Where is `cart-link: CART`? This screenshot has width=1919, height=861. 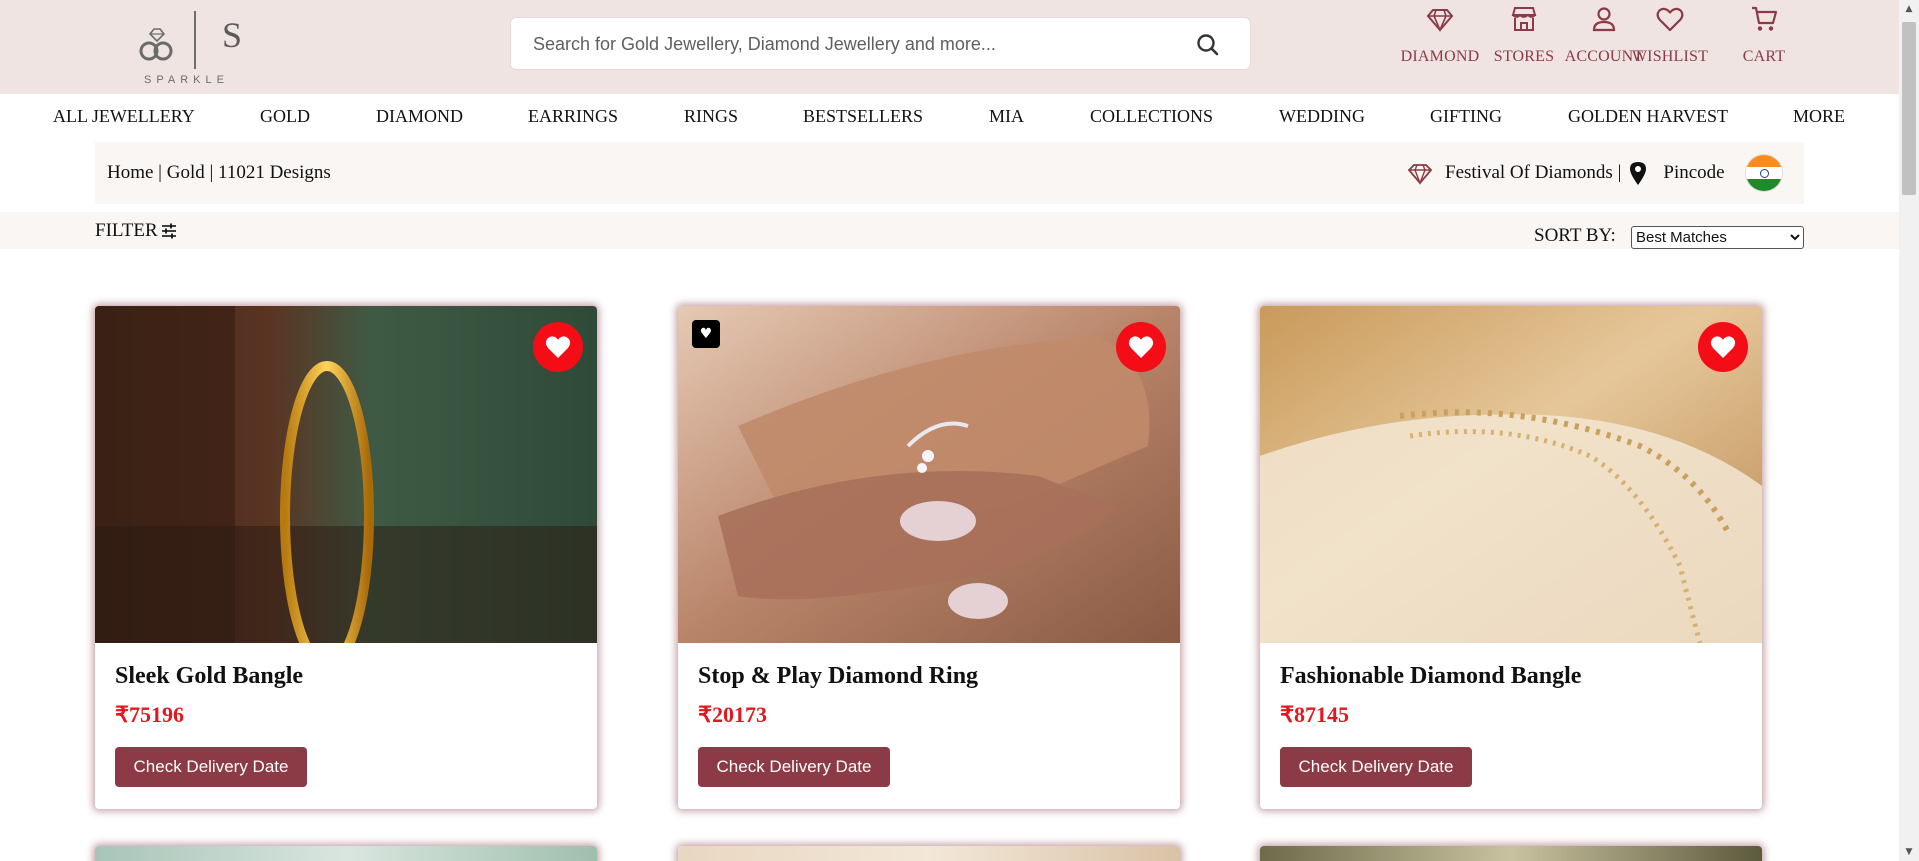 cart-link: CART is located at coordinates (1764, 35).